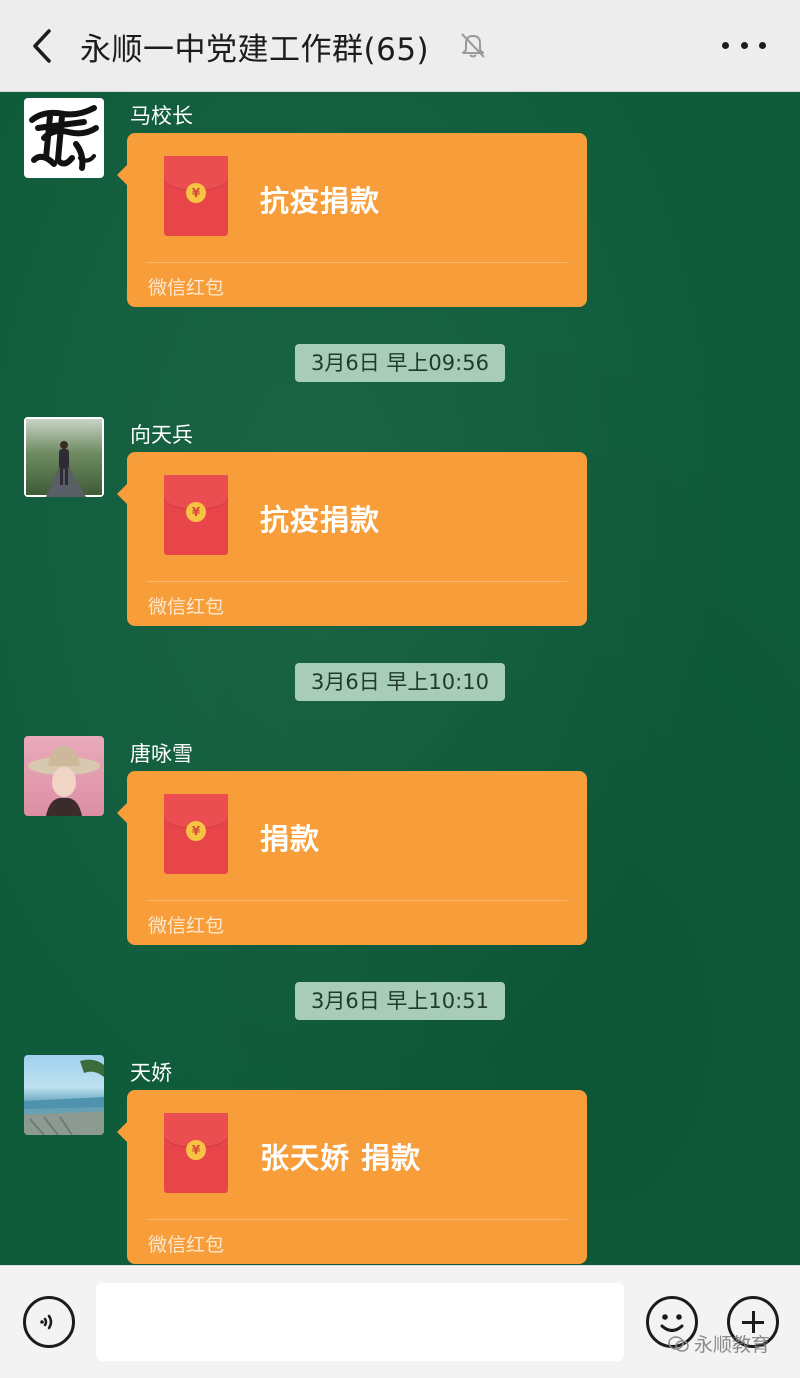 The image size is (800, 1378). I want to click on chevron-left-icon, so click(42, 46).